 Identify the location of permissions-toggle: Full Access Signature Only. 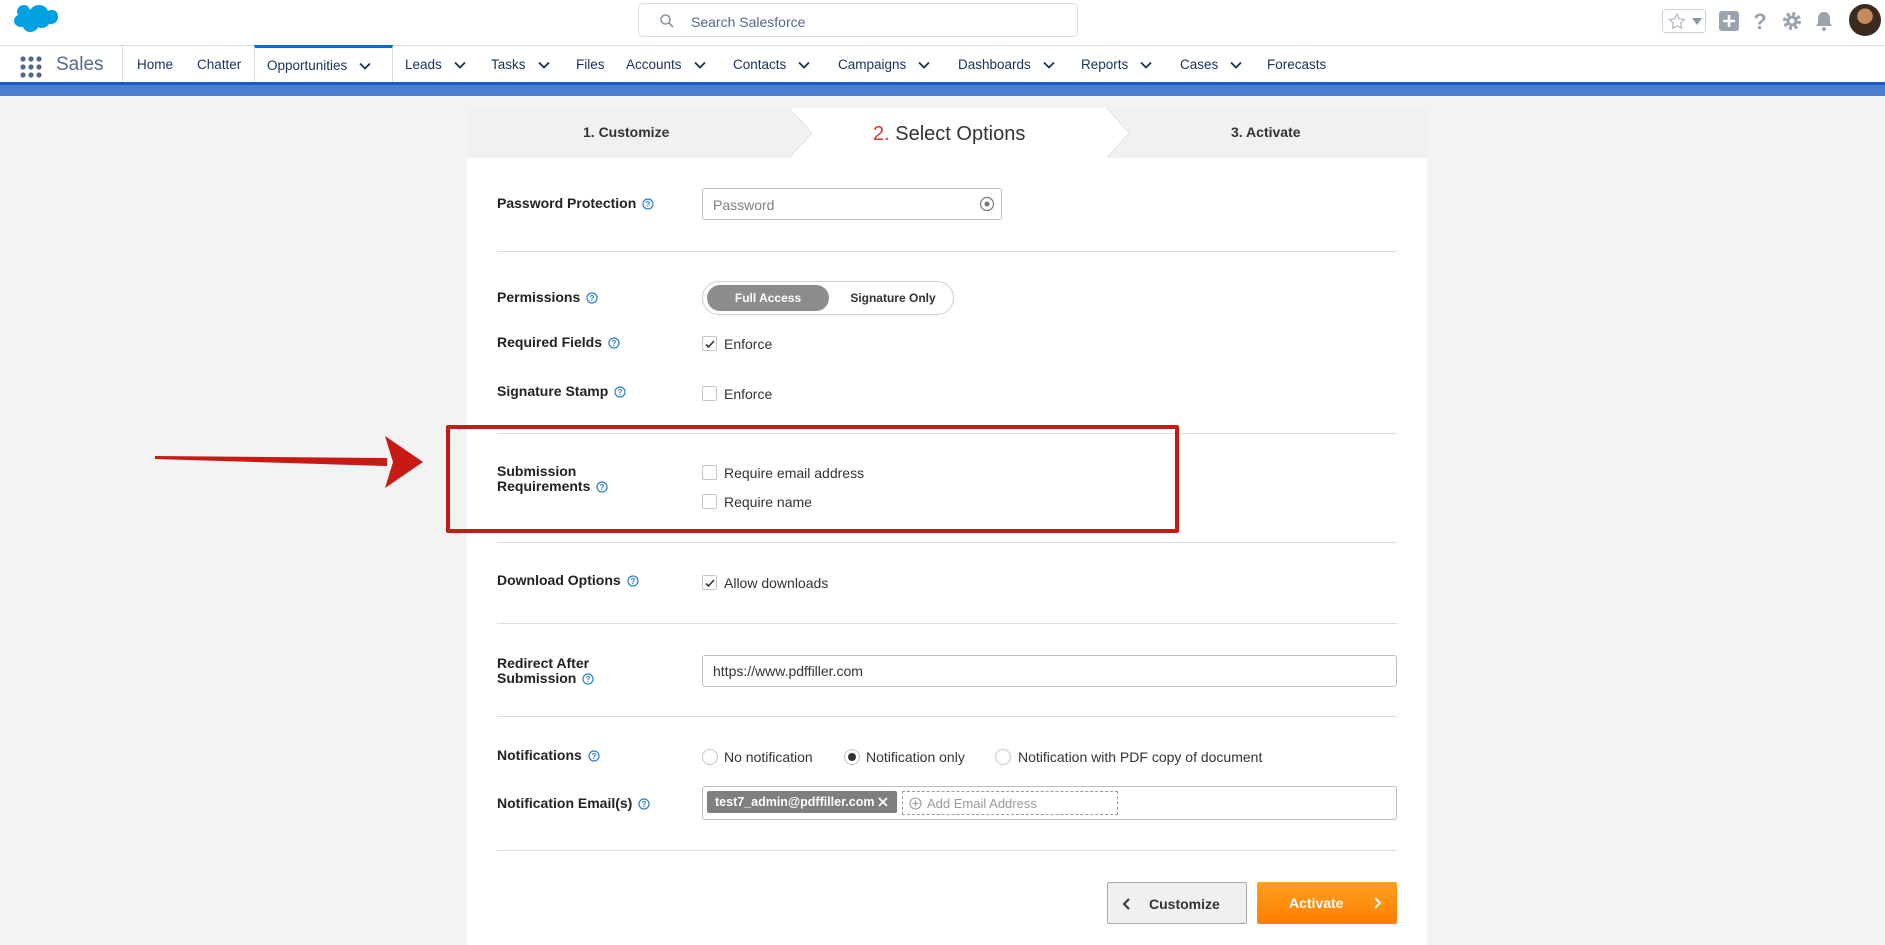
(828, 298).